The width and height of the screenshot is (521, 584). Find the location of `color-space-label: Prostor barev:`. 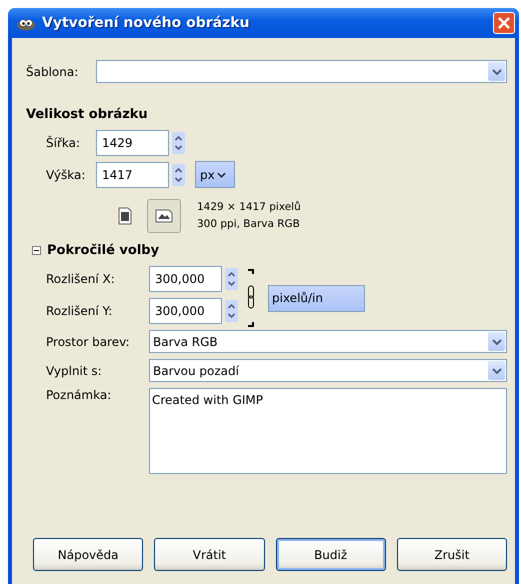

color-space-label: Prostor barev: is located at coordinates (88, 341).